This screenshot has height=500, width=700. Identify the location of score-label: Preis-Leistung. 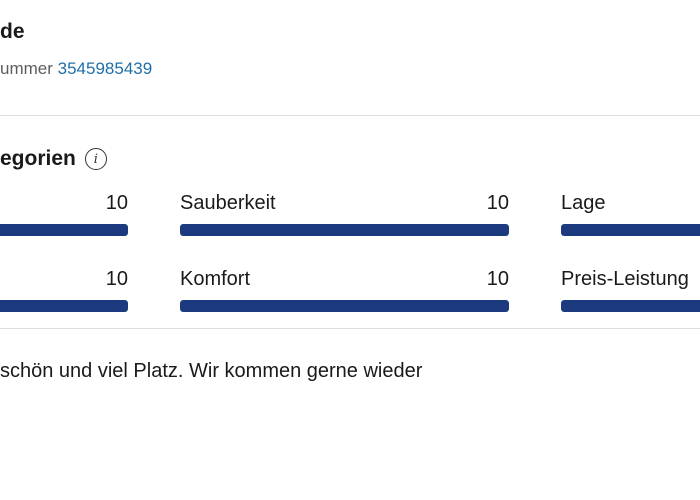
(625, 279).